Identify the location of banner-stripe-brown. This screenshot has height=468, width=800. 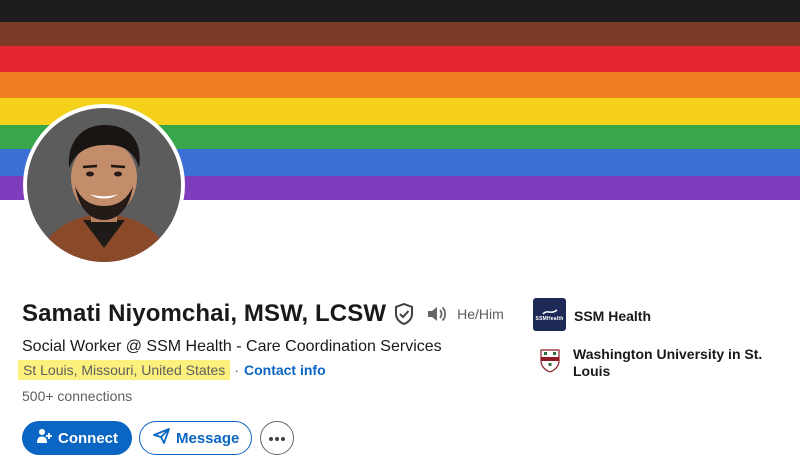
(400, 34).